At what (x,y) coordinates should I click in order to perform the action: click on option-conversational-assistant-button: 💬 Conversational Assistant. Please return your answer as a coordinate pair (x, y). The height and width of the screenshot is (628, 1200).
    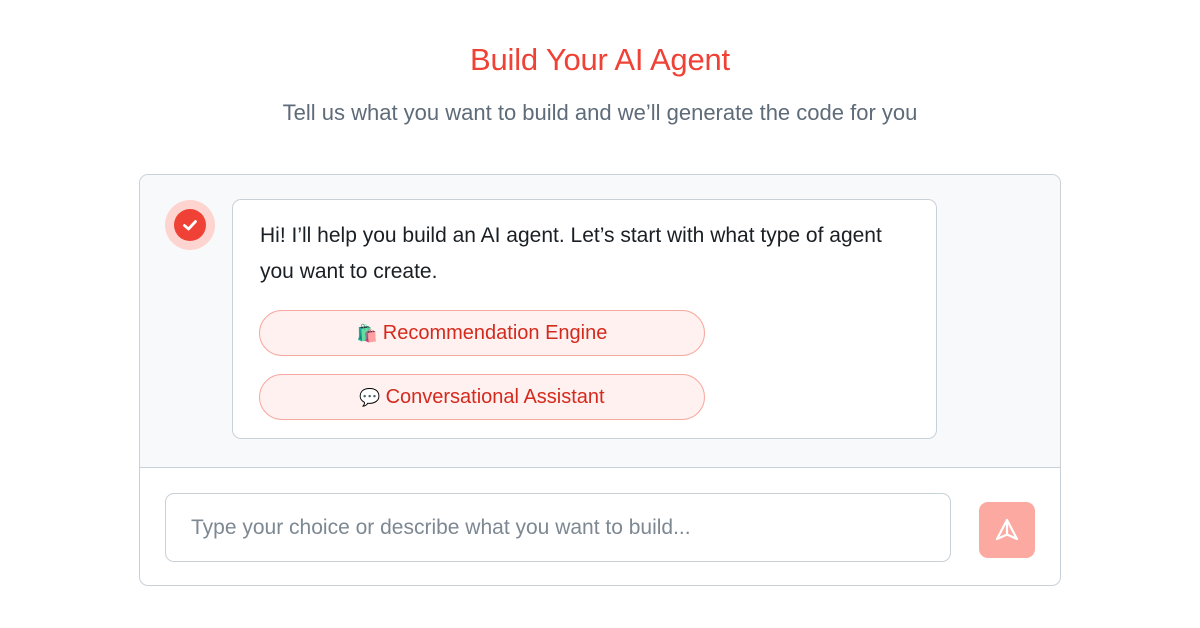
    Looking at the image, I should click on (482, 397).